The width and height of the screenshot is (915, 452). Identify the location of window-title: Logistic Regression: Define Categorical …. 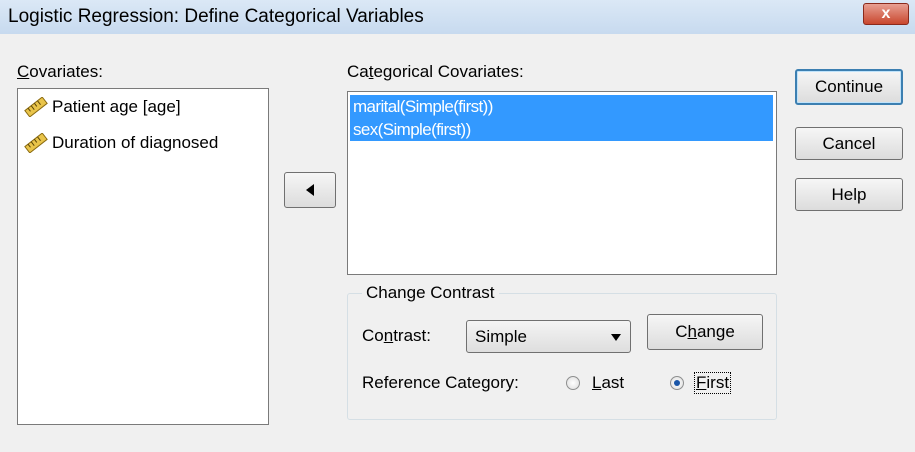
(216, 16).